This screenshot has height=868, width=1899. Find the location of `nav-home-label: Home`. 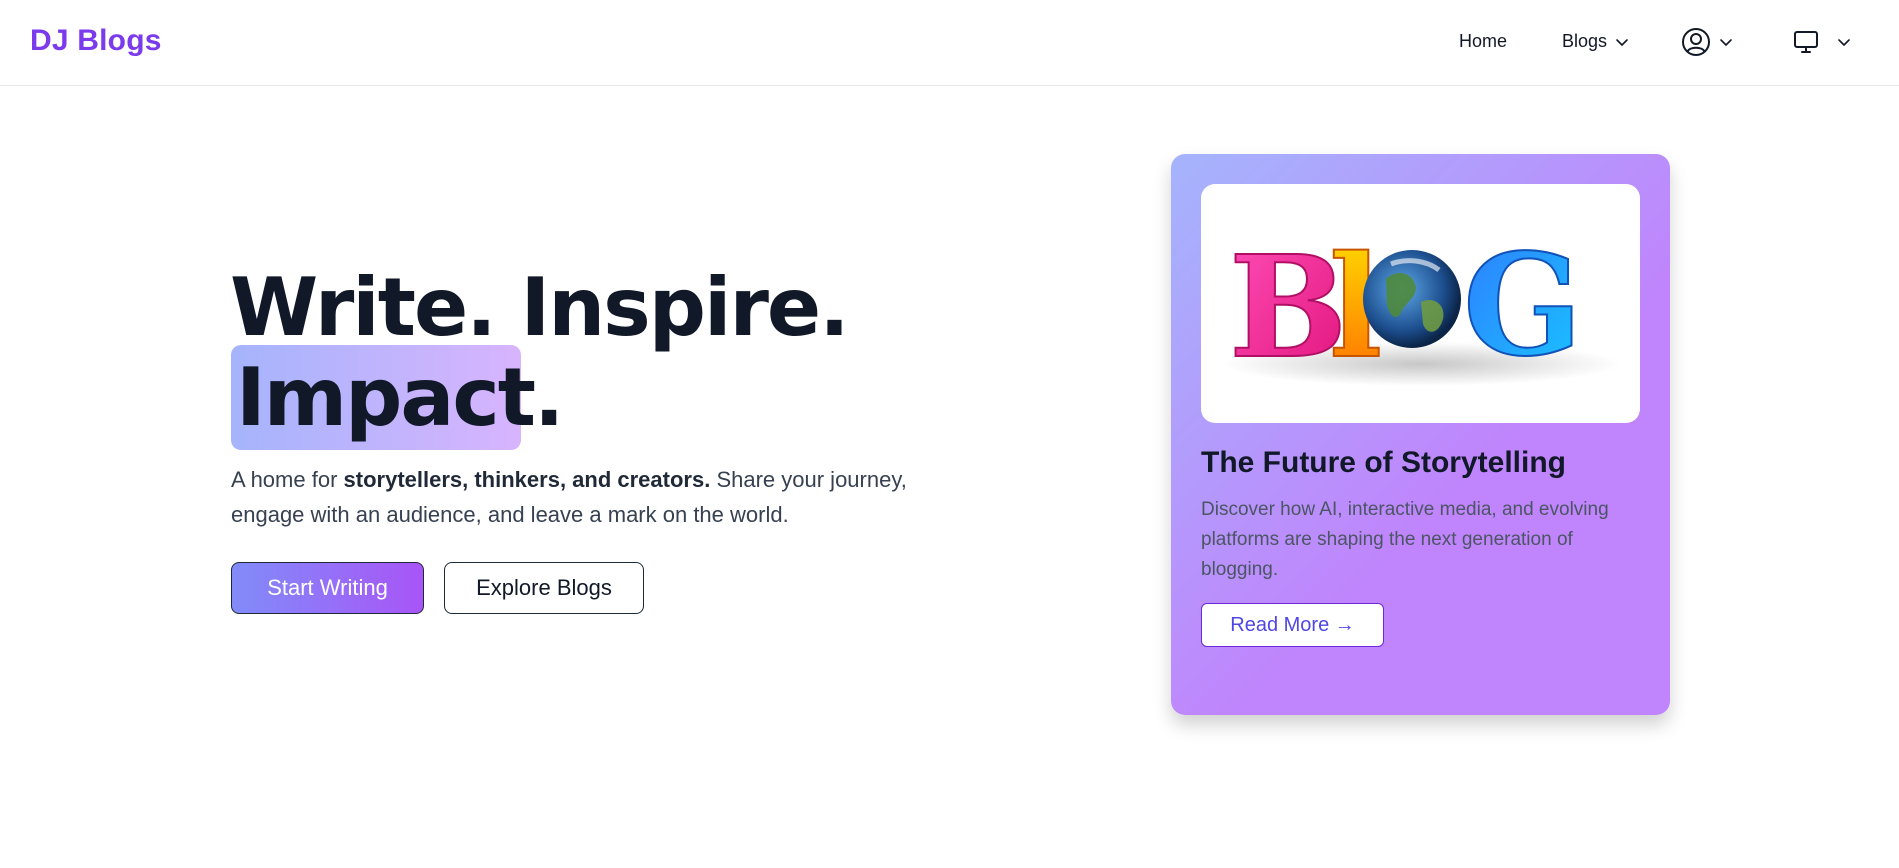

nav-home-label: Home is located at coordinates (1483, 41).